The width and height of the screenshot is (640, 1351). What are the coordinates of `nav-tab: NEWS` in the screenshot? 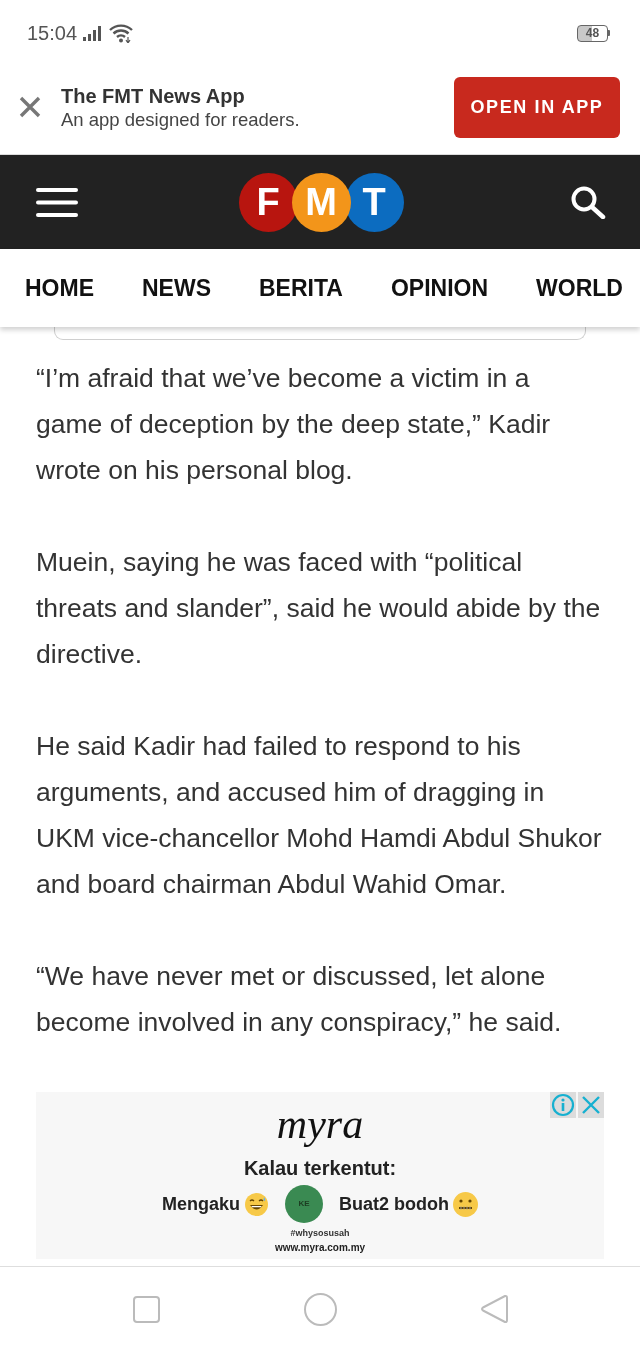 It's located at (176, 288).